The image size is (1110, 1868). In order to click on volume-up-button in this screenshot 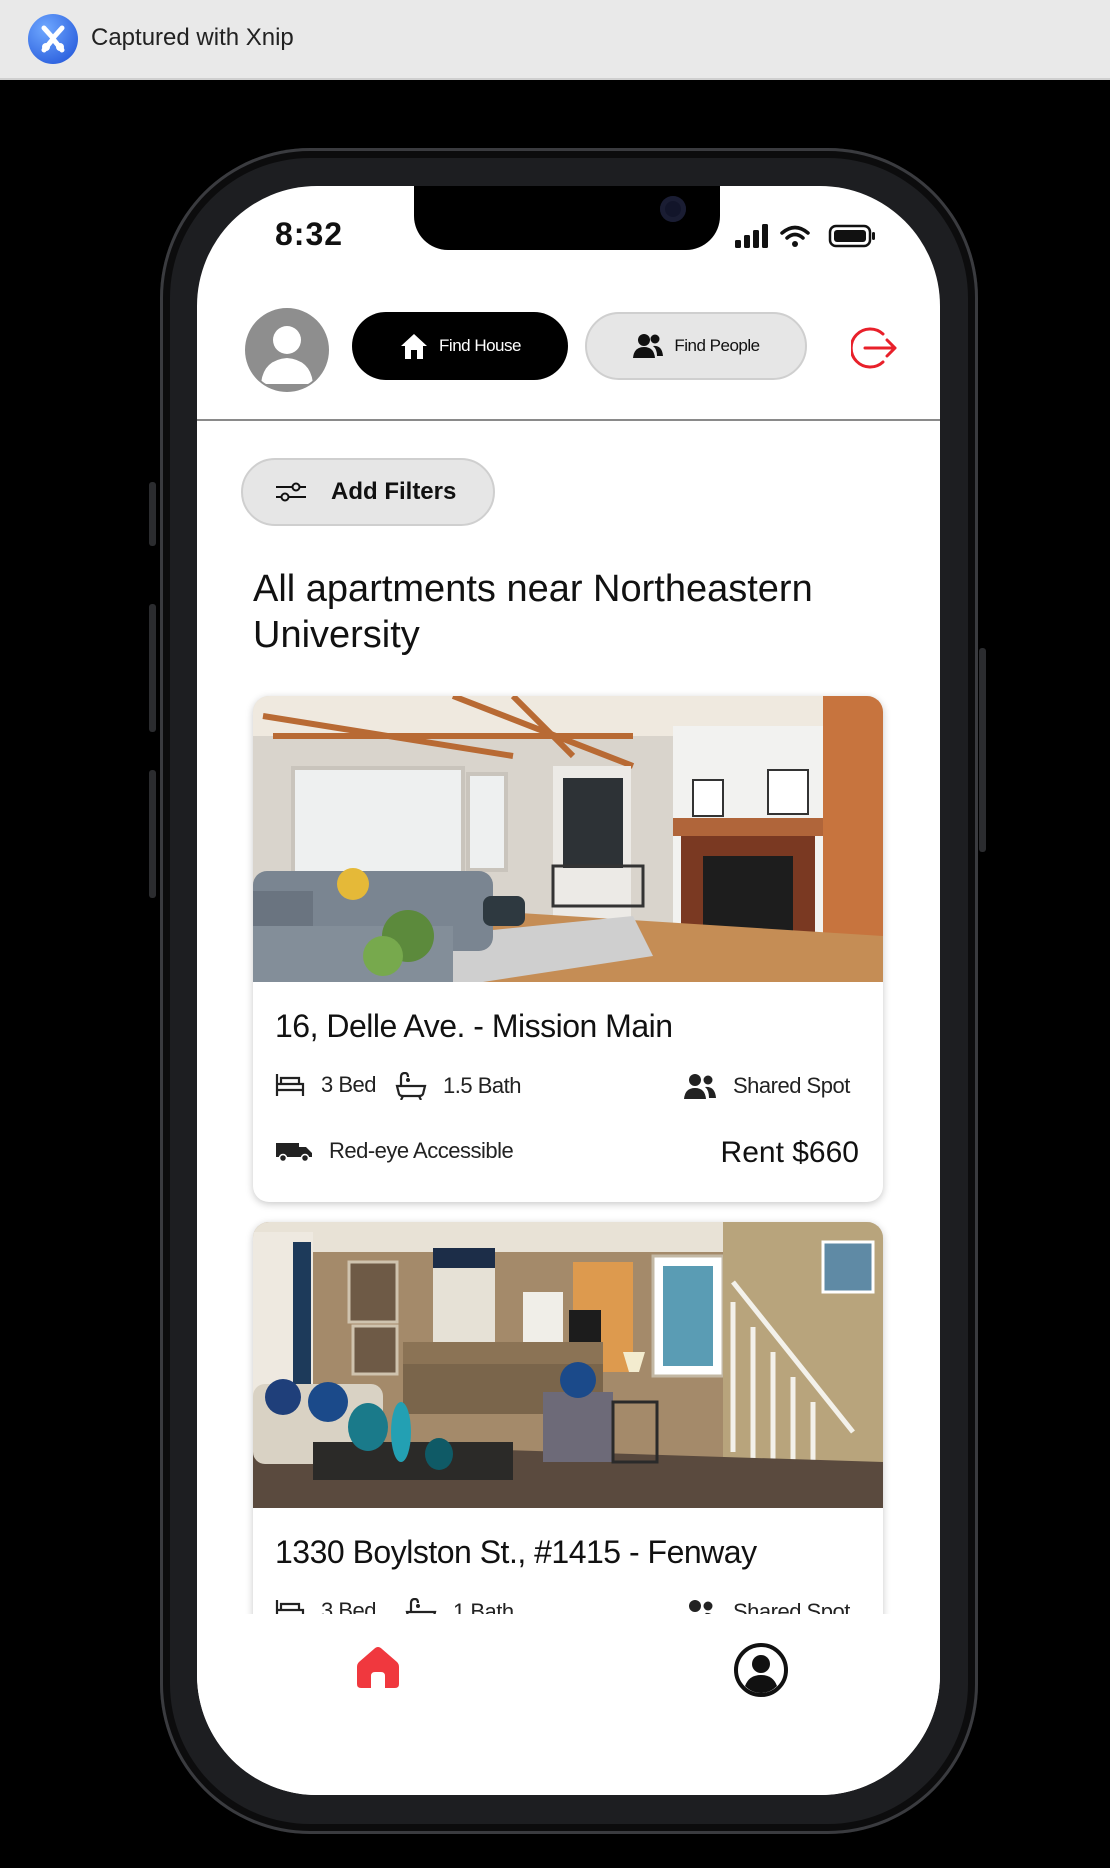, I will do `click(152, 668)`.